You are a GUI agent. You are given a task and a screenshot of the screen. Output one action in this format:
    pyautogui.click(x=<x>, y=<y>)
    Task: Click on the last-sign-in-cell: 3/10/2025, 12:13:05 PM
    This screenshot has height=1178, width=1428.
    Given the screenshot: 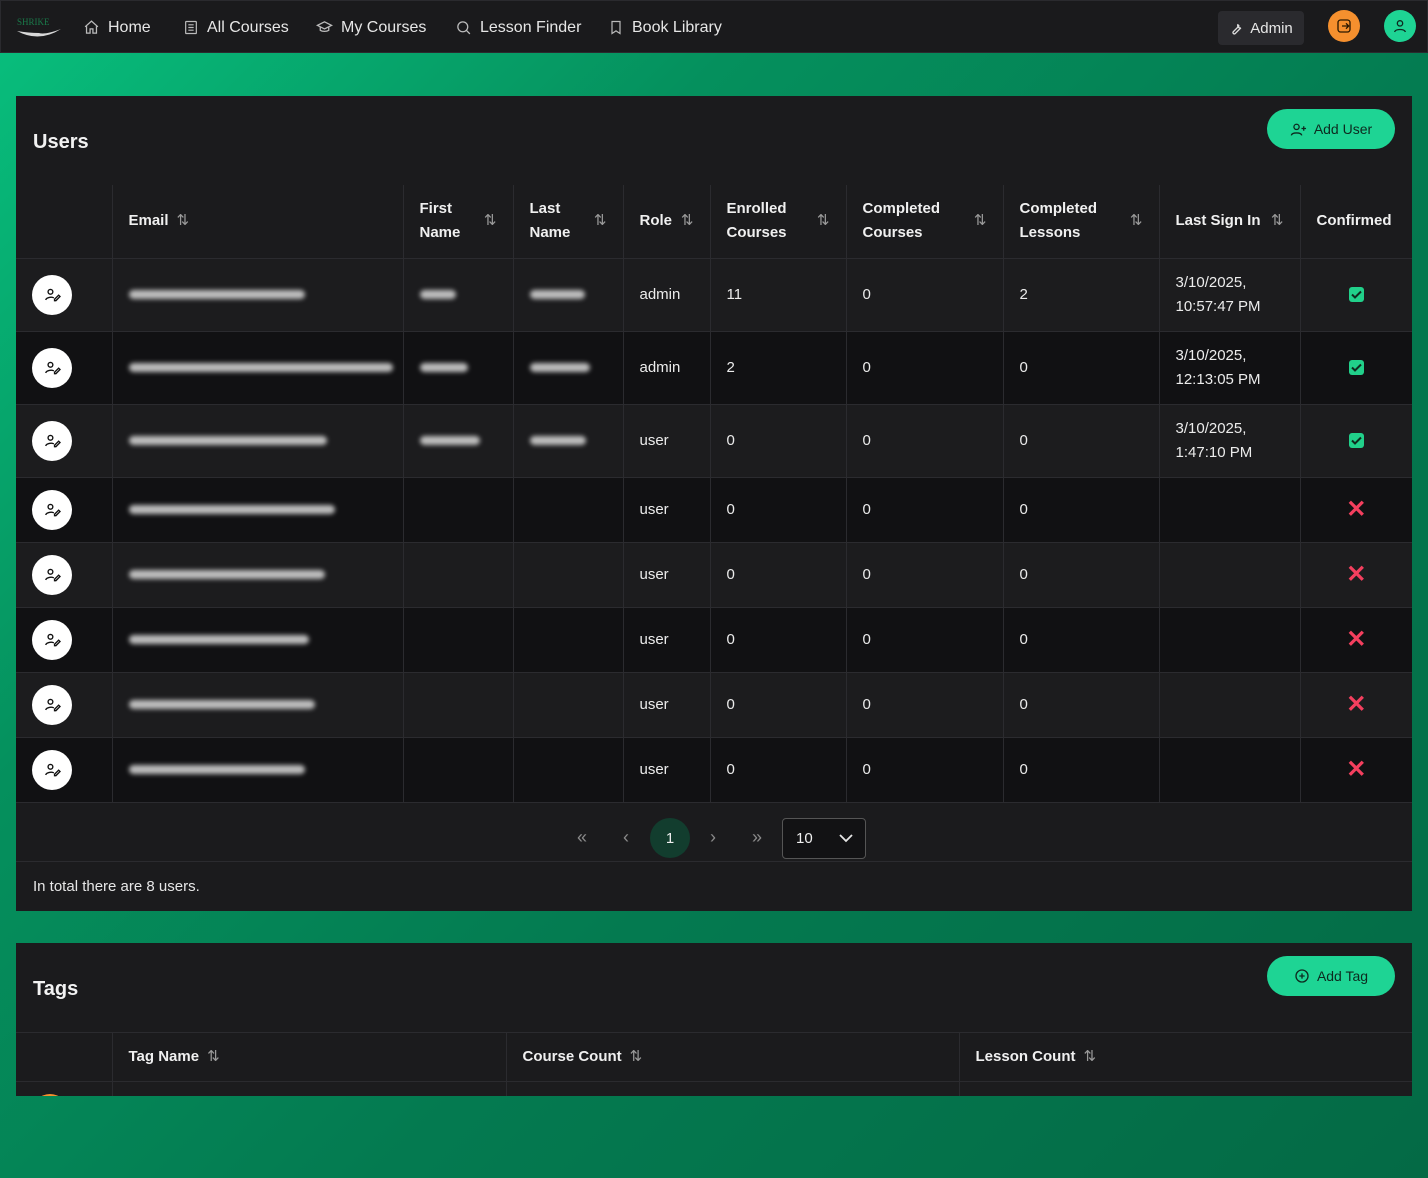 What is the action you would take?
    pyautogui.click(x=1230, y=368)
    